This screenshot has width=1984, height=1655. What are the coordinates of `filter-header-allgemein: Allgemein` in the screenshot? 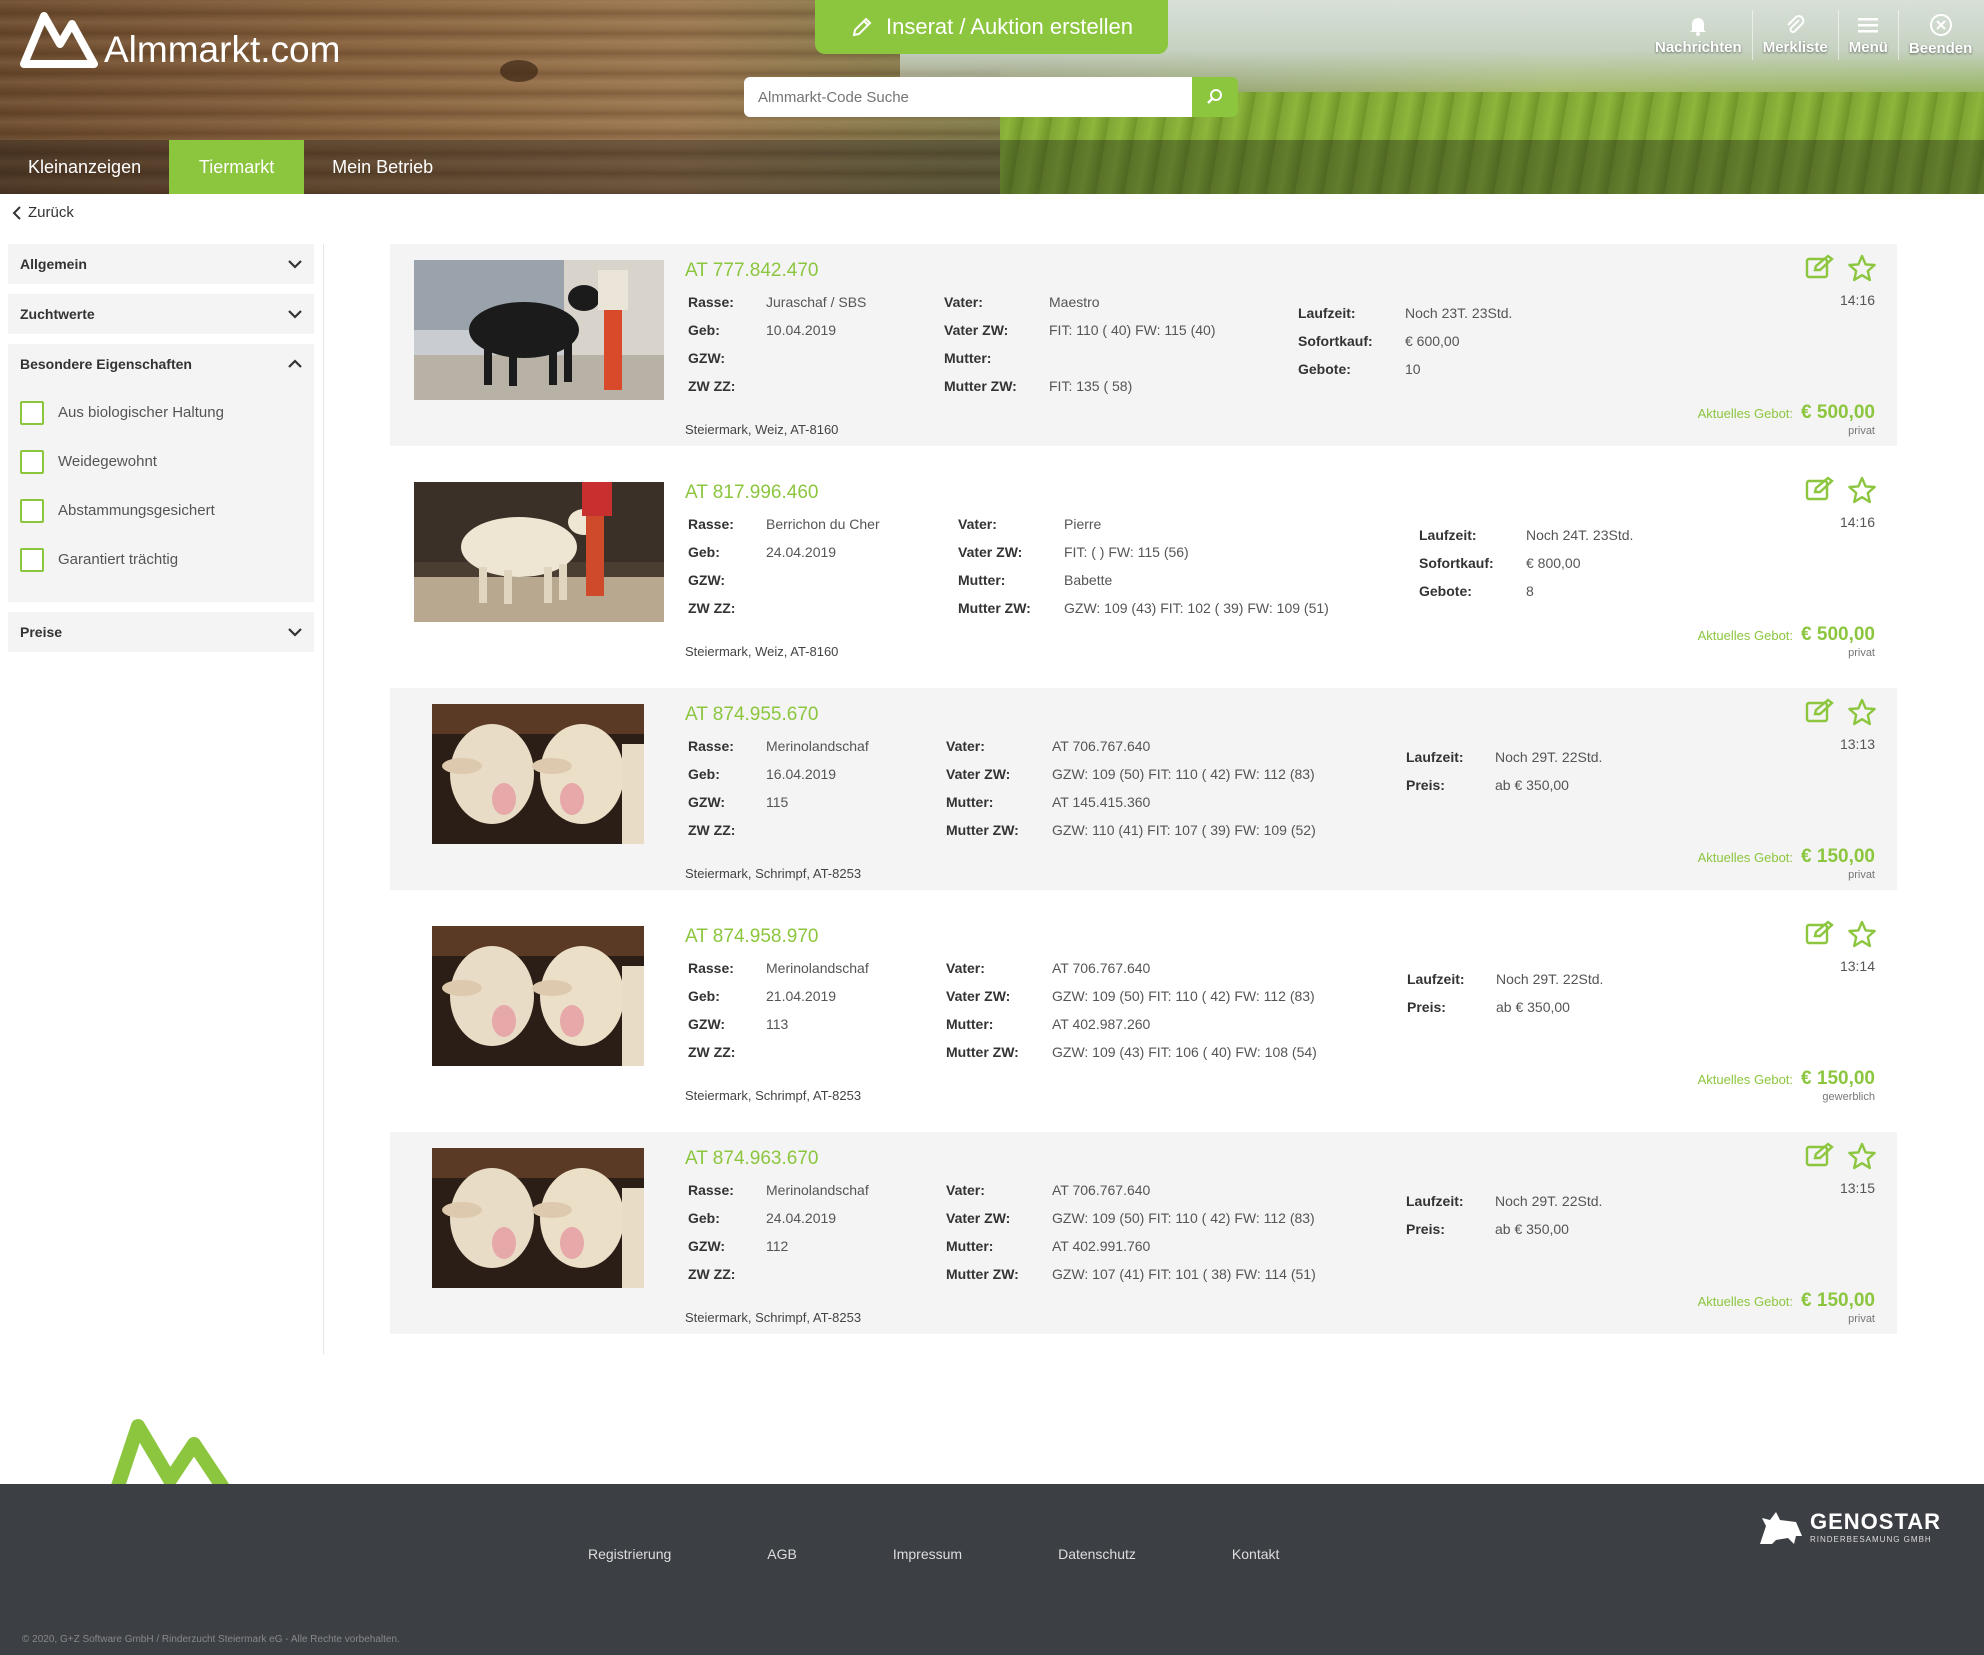 It's located at (161, 264).